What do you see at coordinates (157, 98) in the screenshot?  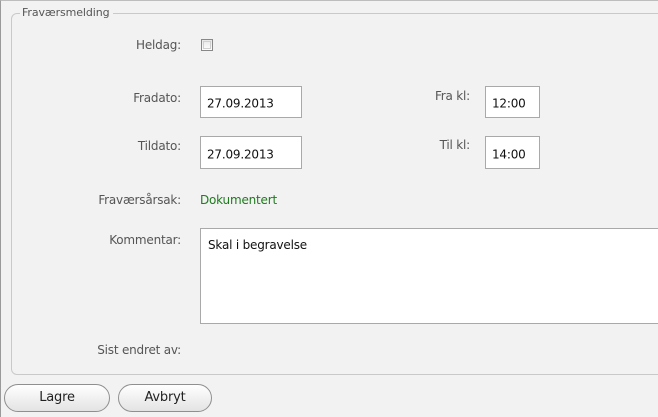 I see `fradato-label: Fradato:` at bounding box center [157, 98].